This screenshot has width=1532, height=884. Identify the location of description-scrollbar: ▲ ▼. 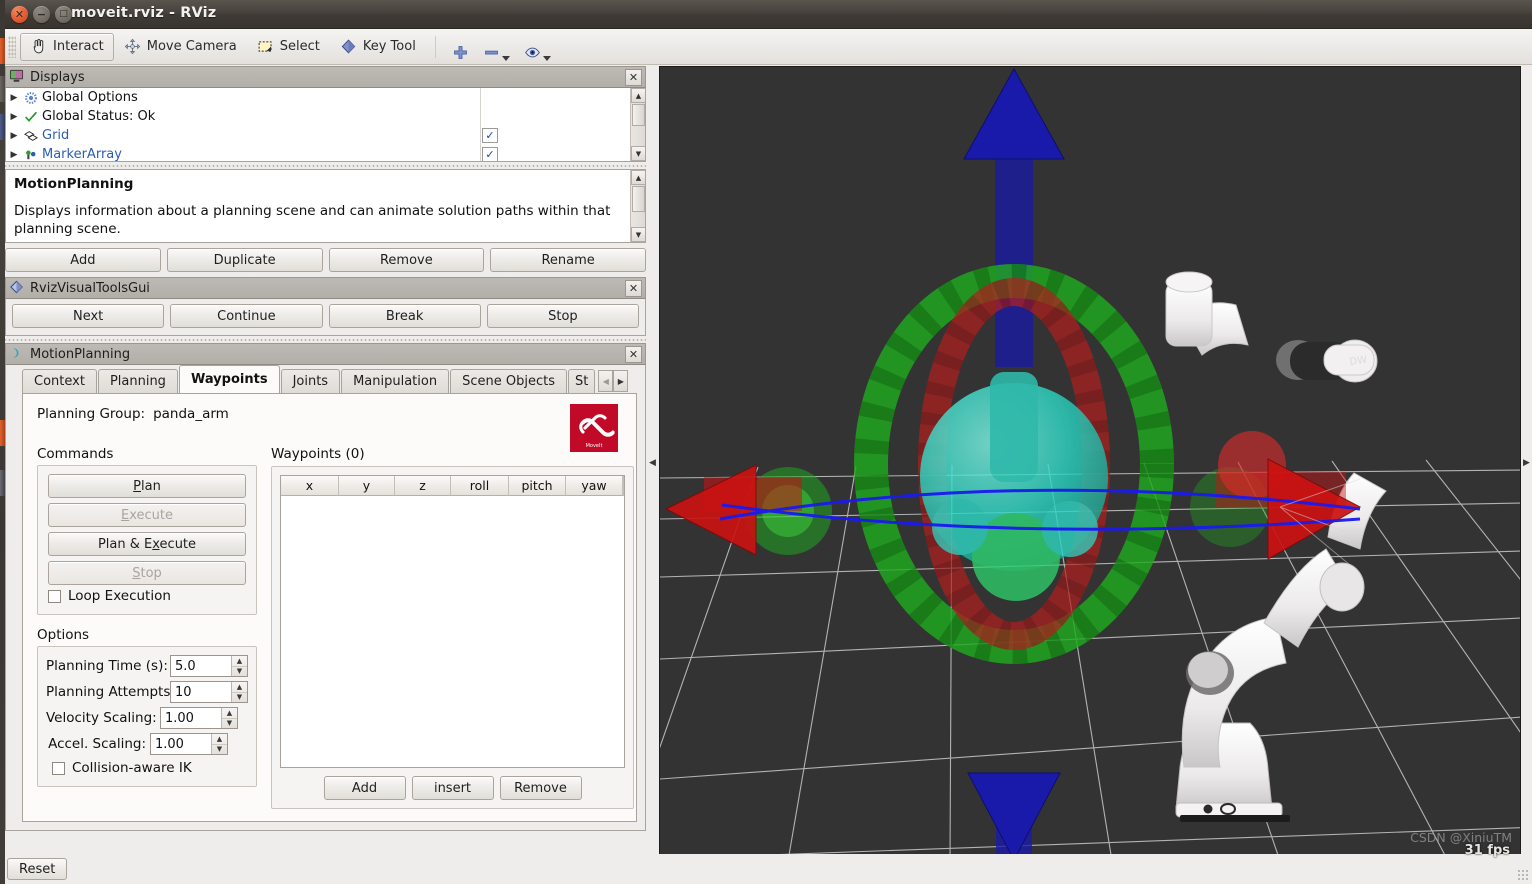
(637, 206).